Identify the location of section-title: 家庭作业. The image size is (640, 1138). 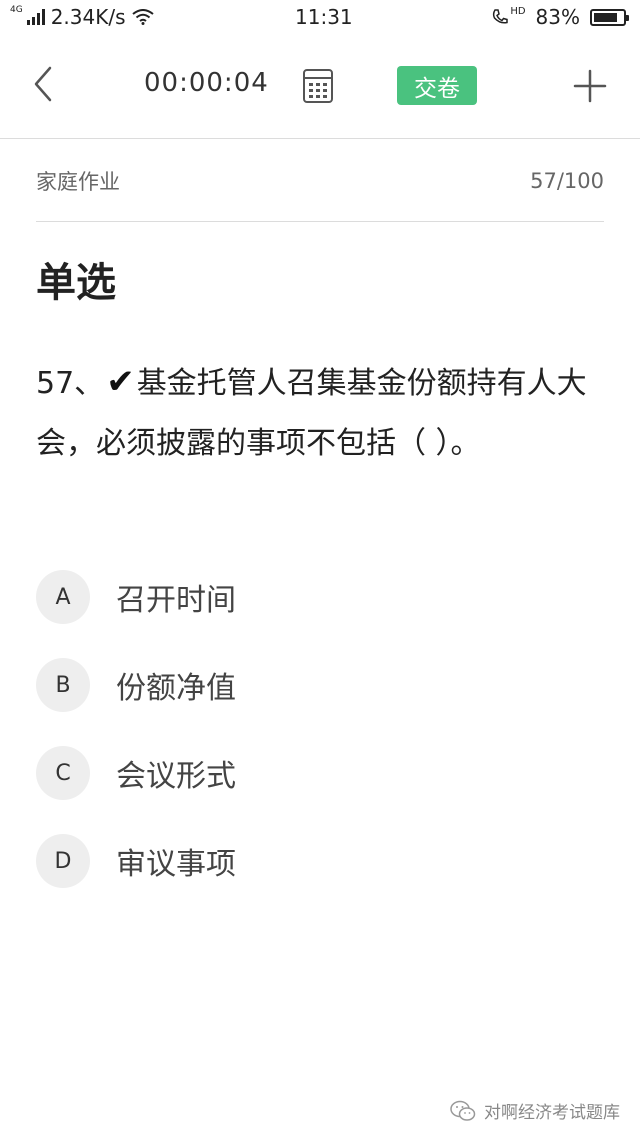
(78, 181).